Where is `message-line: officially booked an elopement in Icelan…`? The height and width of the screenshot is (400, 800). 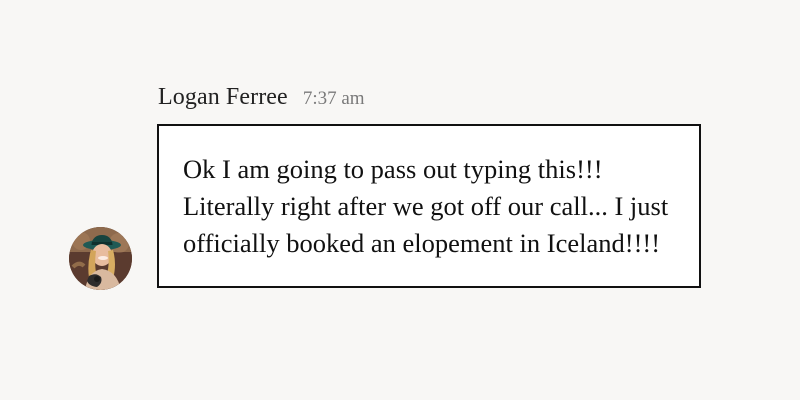
message-line: officially booked an elopement in Icelan… is located at coordinates (422, 243).